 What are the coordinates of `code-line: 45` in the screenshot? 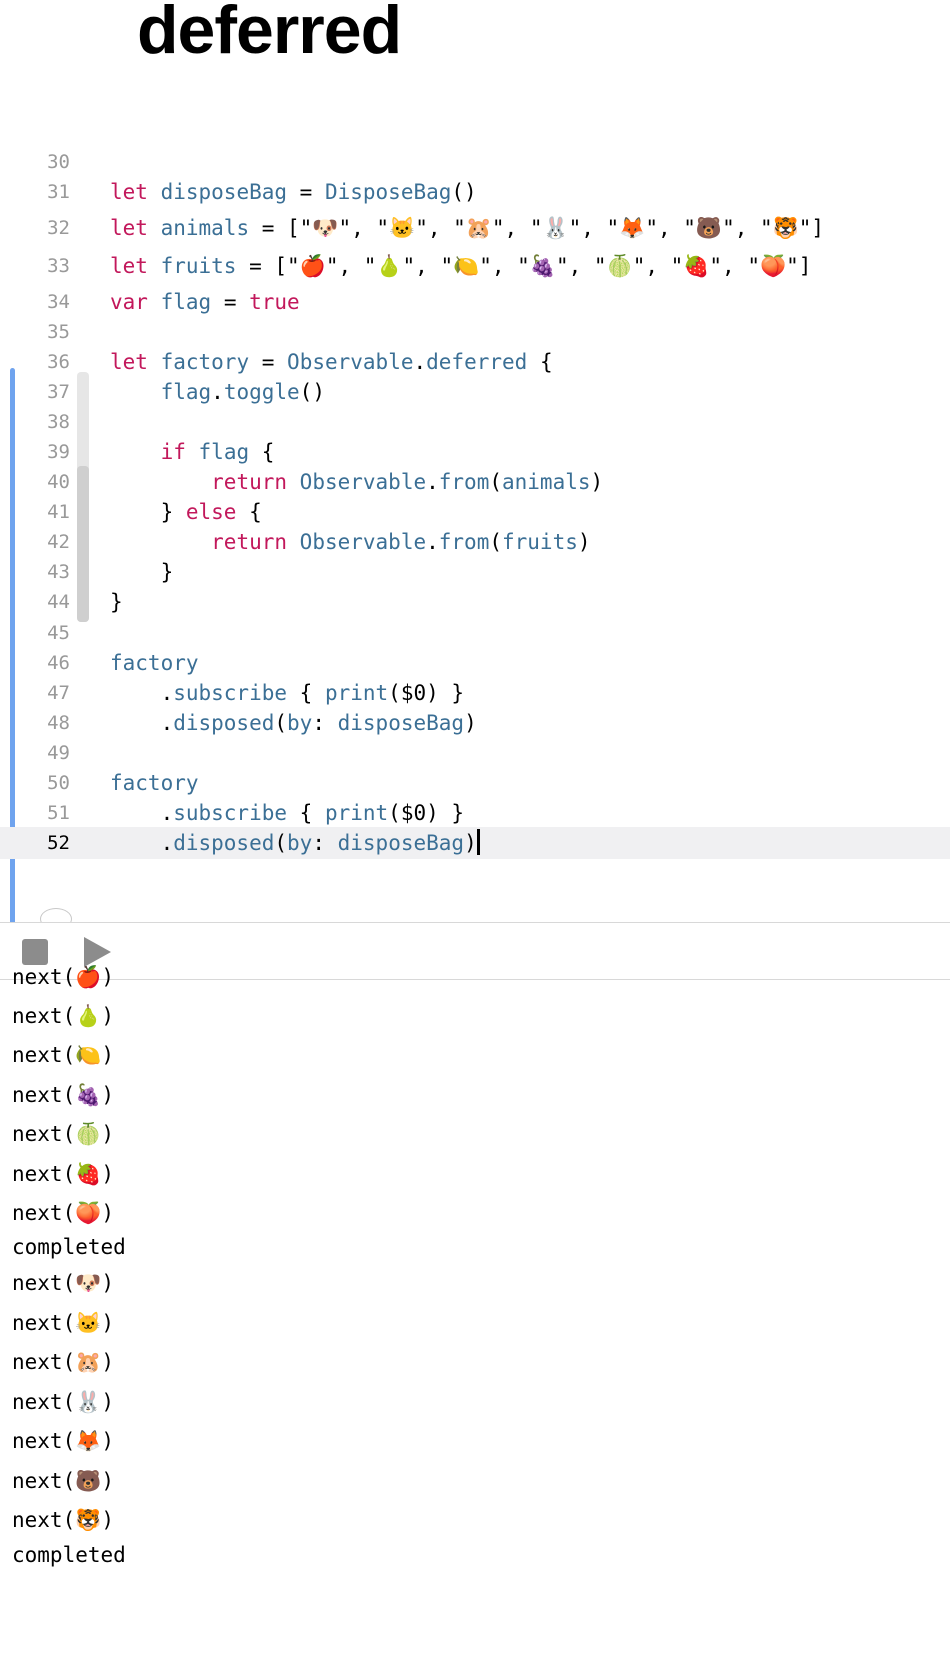 It's located at (475, 633).